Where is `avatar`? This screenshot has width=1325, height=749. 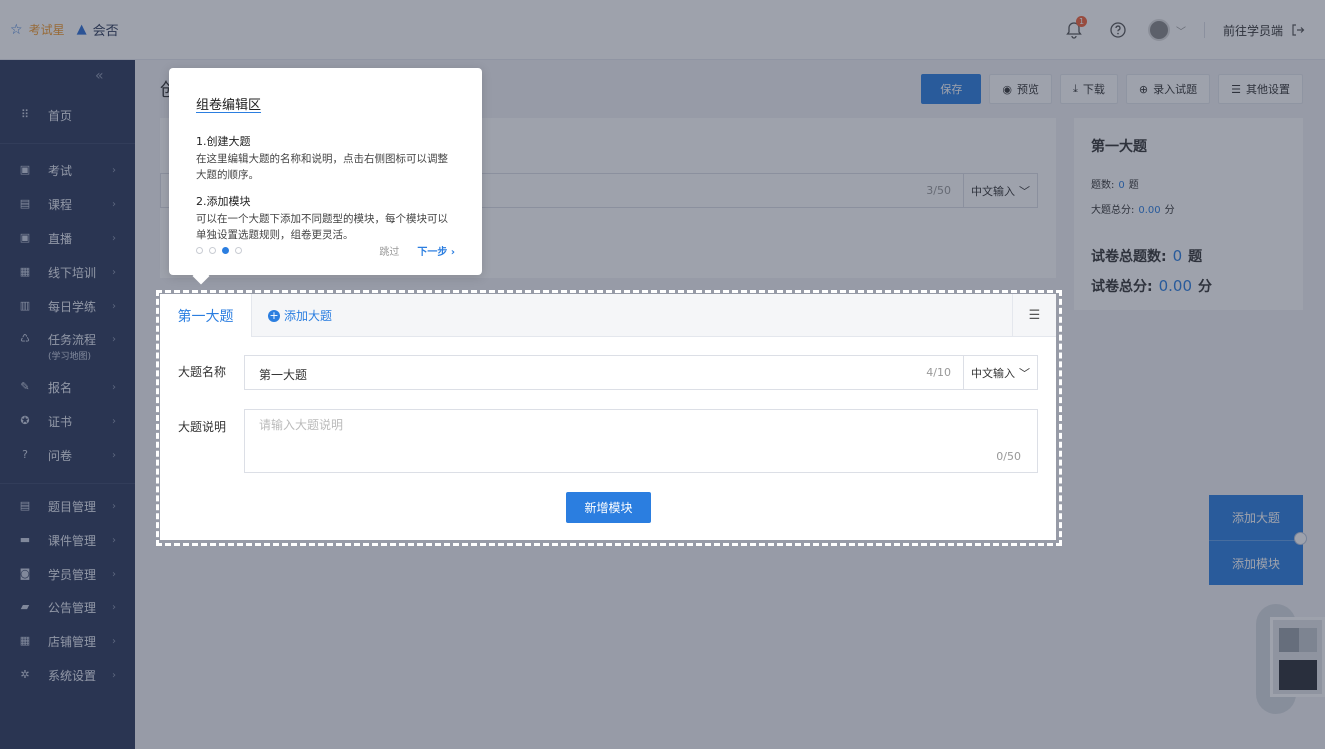
avatar is located at coordinates (1158, 30).